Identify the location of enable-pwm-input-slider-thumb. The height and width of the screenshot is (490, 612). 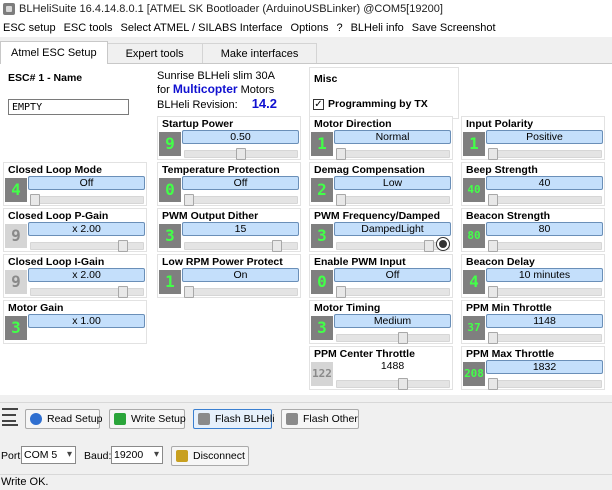
(341, 292).